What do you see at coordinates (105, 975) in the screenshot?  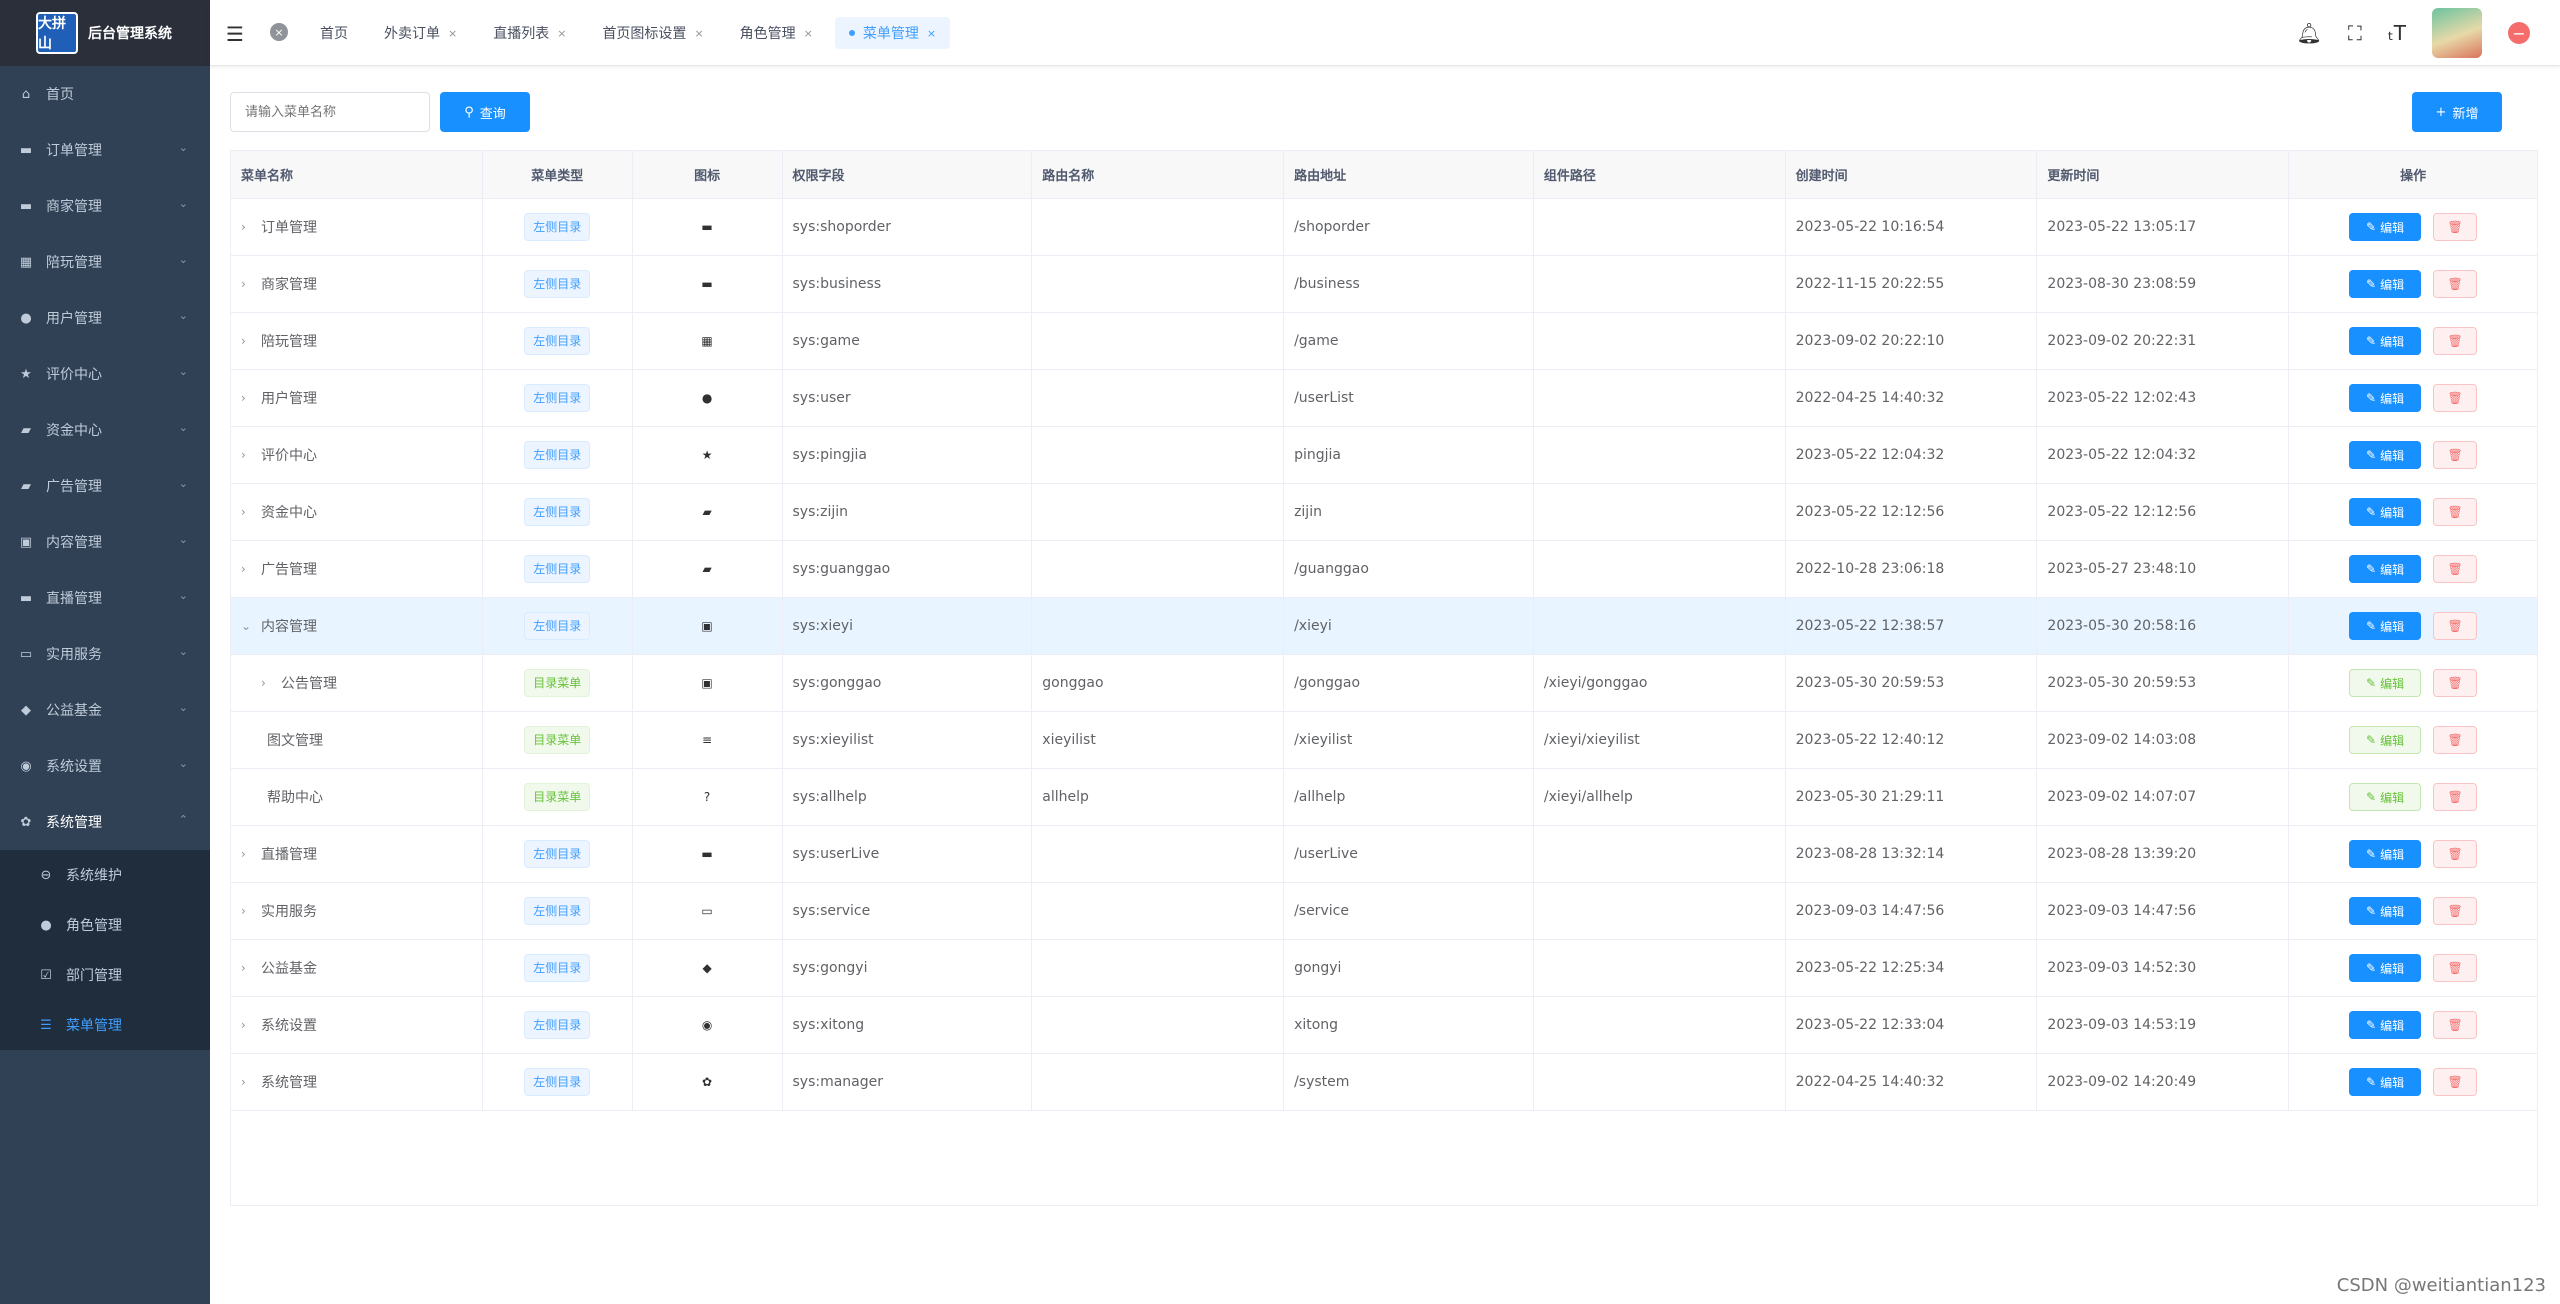 I see `sidebar-subitem: ☑ 部门管理` at bounding box center [105, 975].